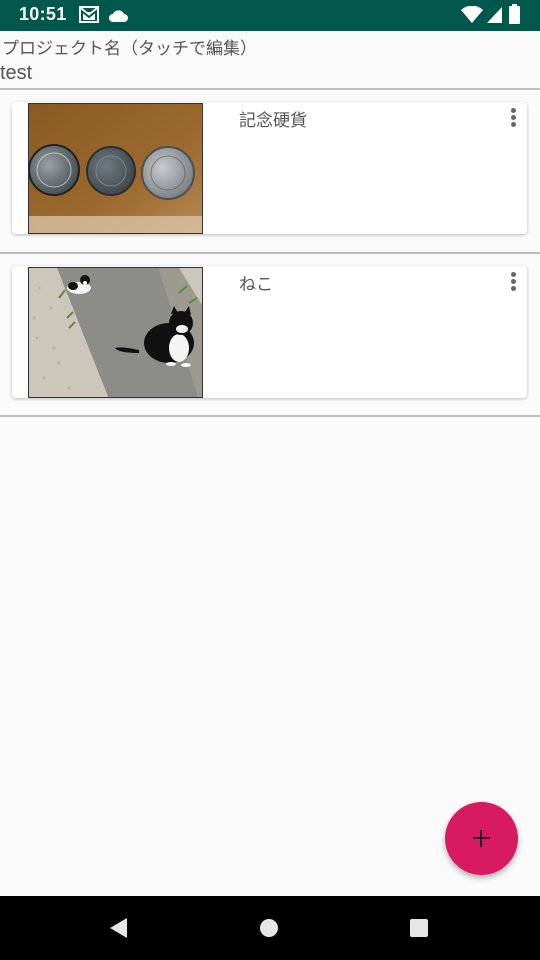 This screenshot has width=540, height=960. I want to click on list-item-cat: ねこ, so click(269, 332).